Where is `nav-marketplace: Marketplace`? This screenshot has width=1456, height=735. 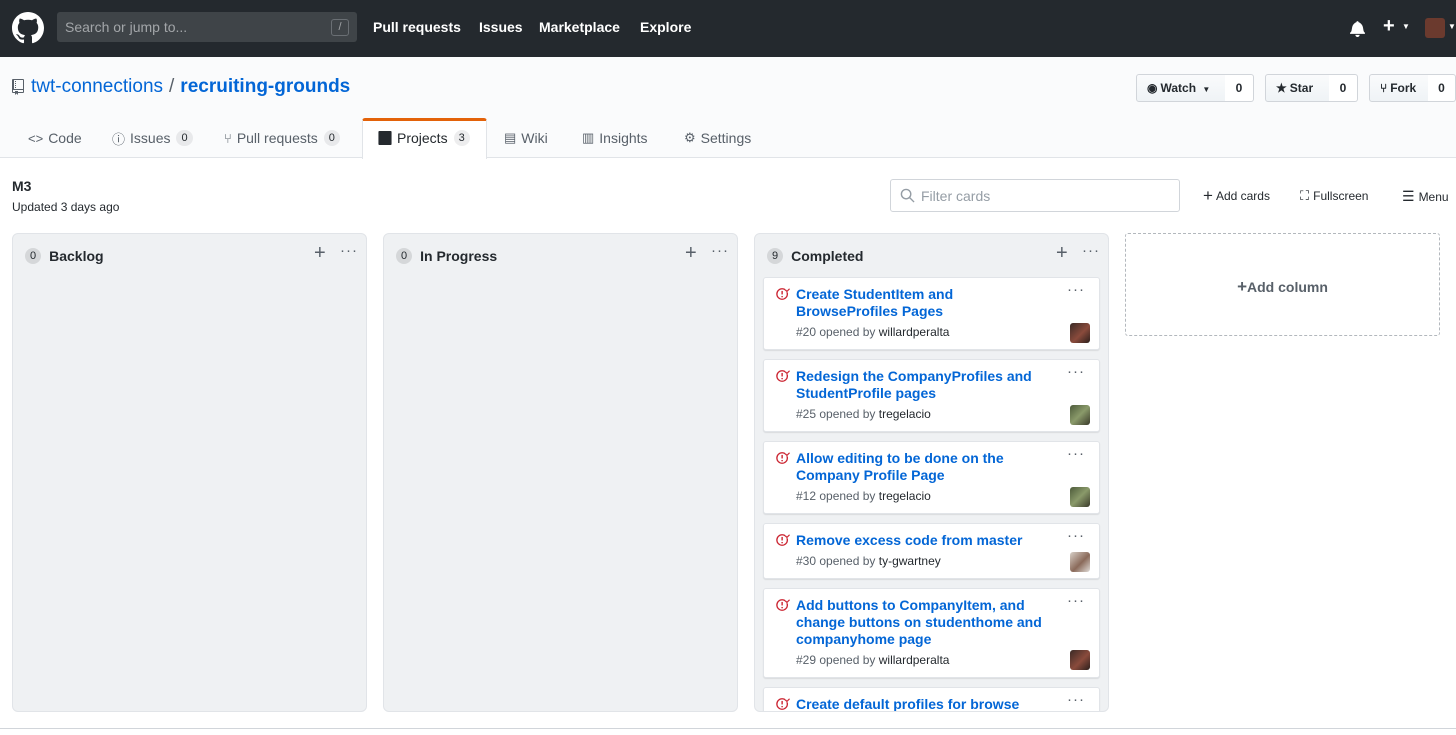 nav-marketplace: Marketplace is located at coordinates (579, 27).